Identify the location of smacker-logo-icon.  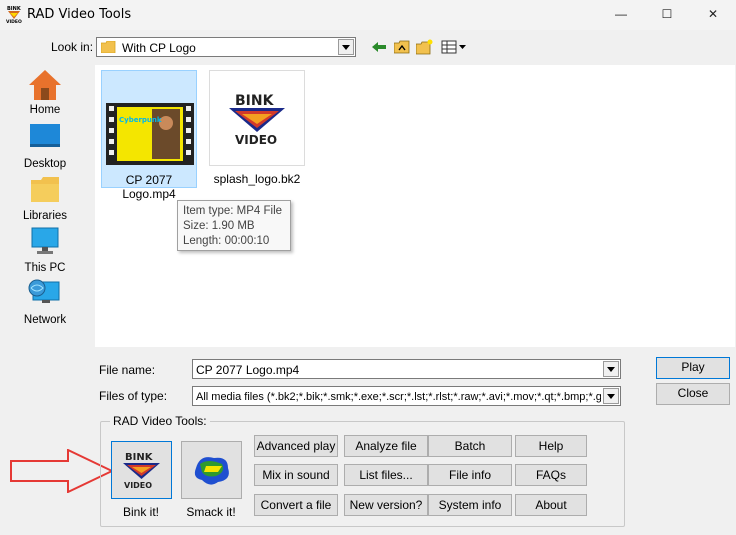
(211, 471).